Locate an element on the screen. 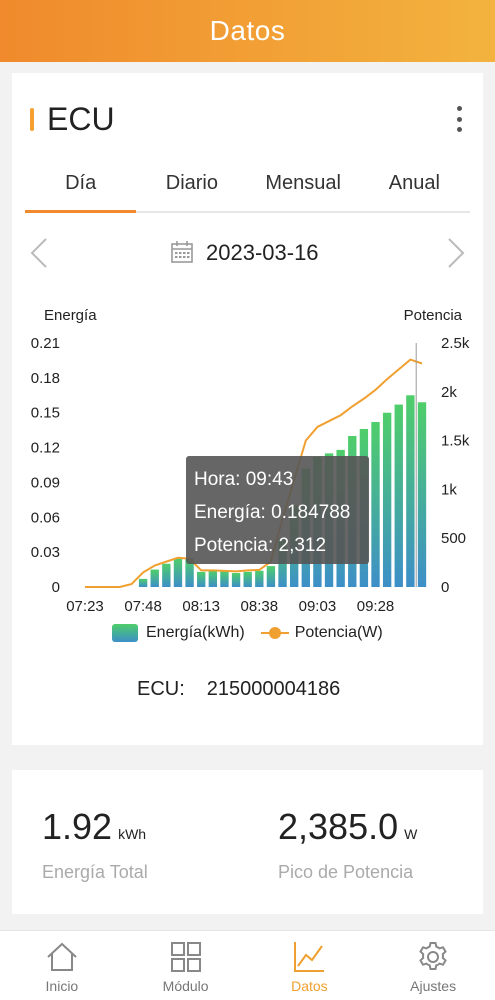 The image size is (495, 1000). date-navigator: 2023-03-16 is located at coordinates (247, 253).